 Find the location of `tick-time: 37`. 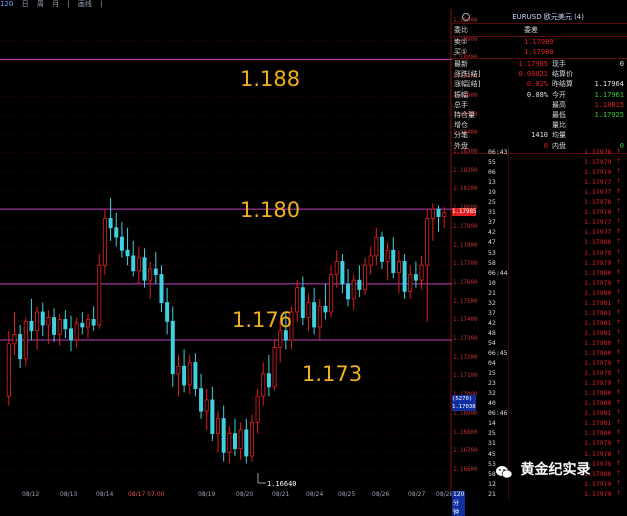

tick-time: 37 is located at coordinates (492, 222).